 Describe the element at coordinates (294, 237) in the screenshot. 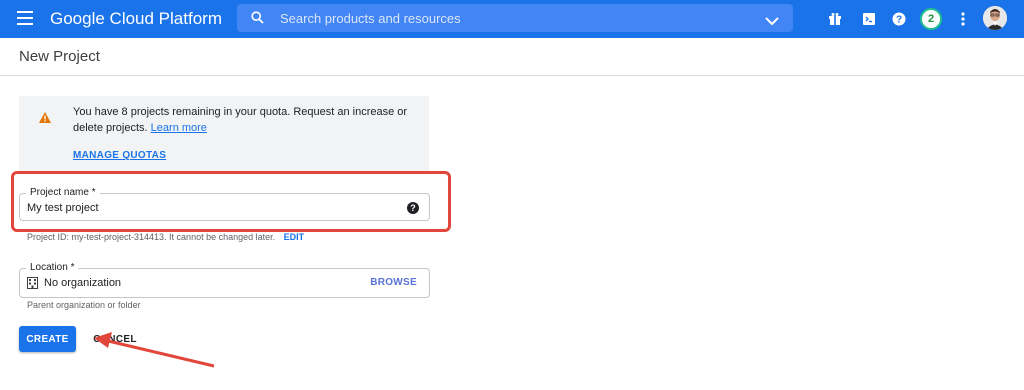

I see `edit-project-id-link: EDIT` at that location.